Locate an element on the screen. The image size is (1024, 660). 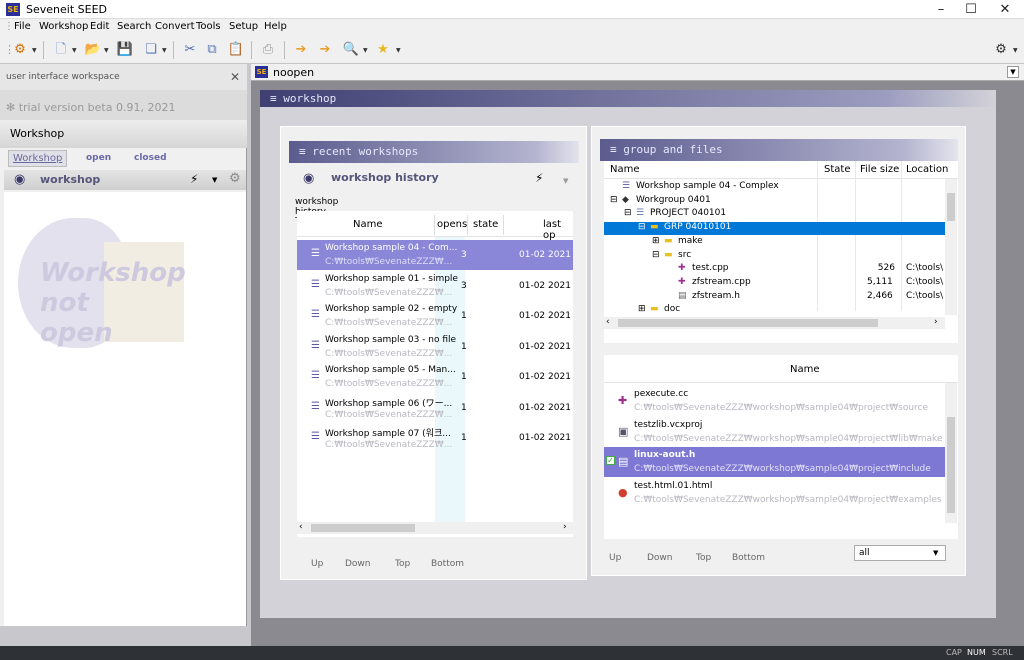
menu-convert: Convert is located at coordinates (175, 26).